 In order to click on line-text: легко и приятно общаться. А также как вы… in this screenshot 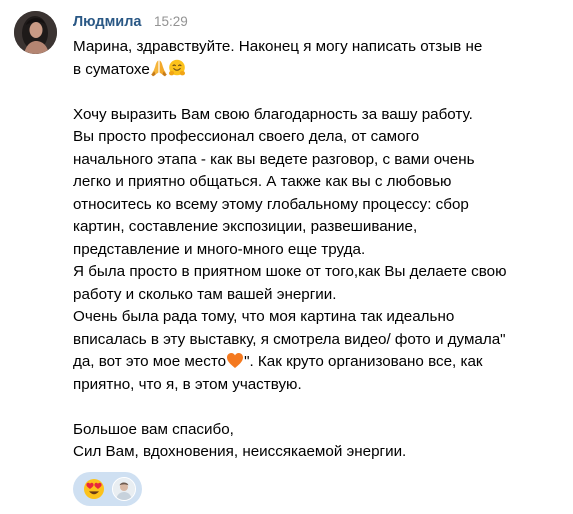, I will do `click(262, 181)`.